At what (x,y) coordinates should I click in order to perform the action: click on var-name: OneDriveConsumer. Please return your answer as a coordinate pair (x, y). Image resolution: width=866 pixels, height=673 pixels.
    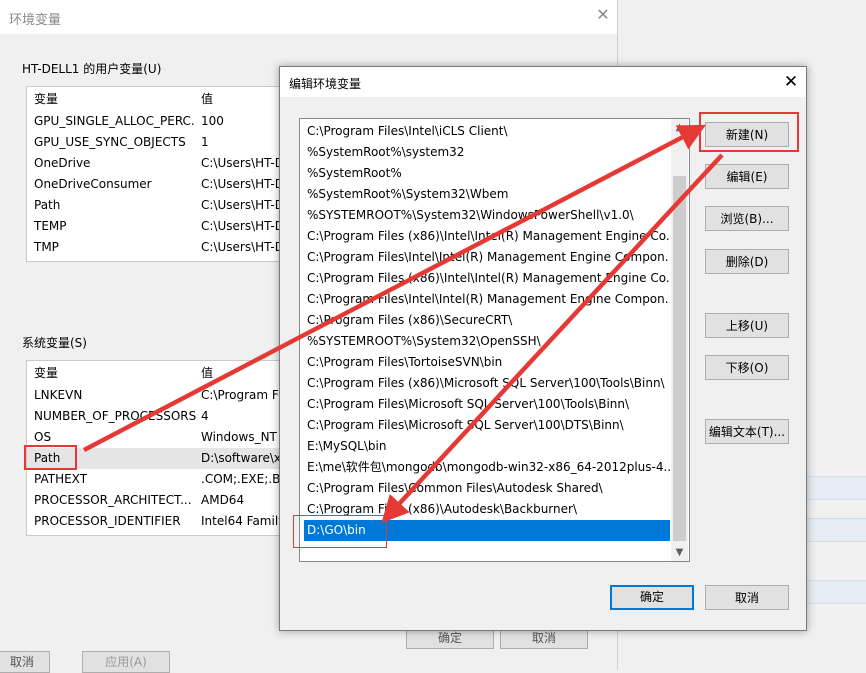
    Looking at the image, I should click on (93, 184).